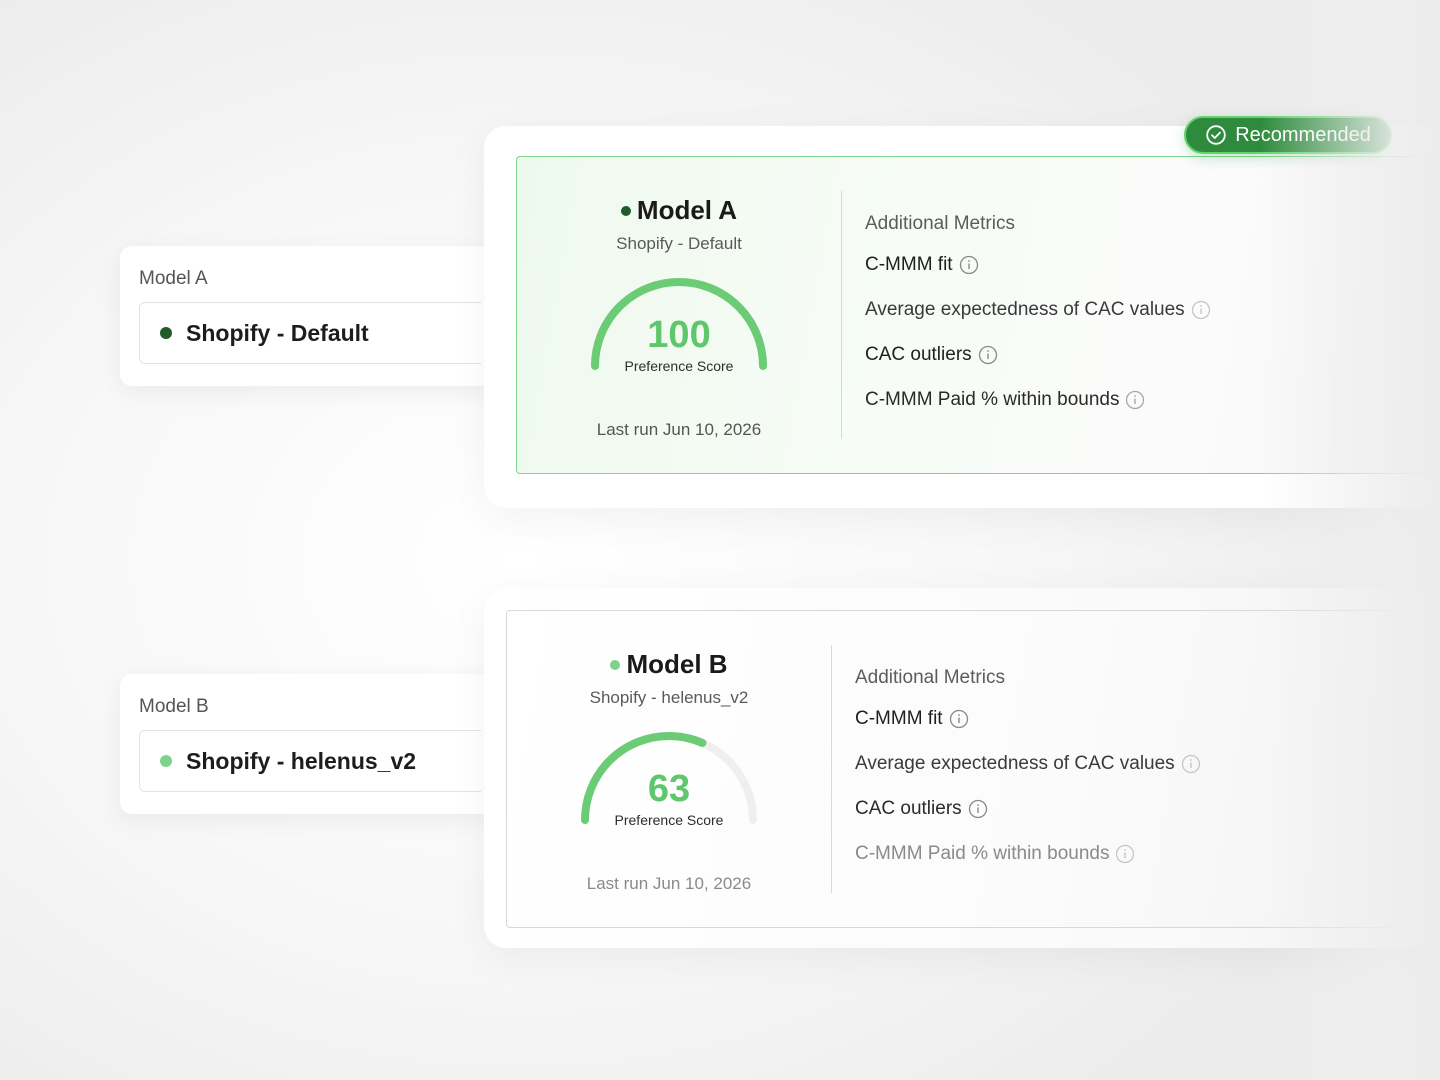 This screenshot has height=1080, width=1440. I want to click on model-b-select: Shopify - helenus_v2, so click(310, 761).